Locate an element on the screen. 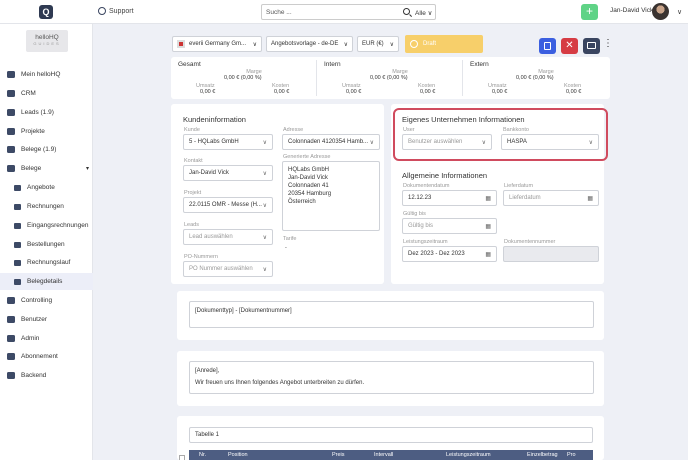 This screenshot has height=460, width=688. app-logo: Q is located at coordinates (46, 12).